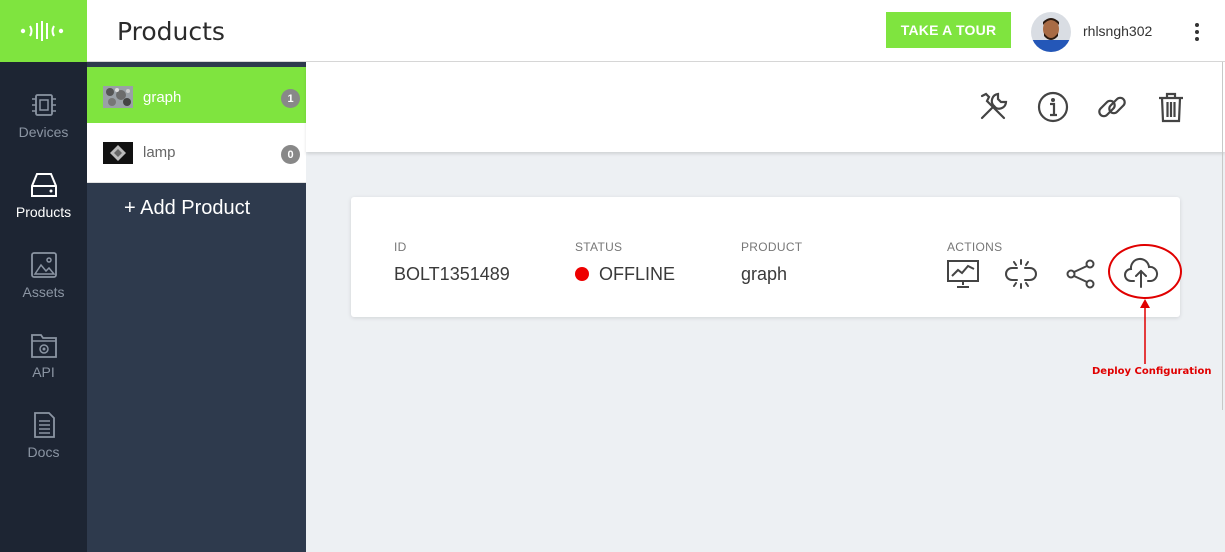 This screenshot has height=552, width=1225. Describe the element at coordinates (159, 152) in the screenshot. I see `product-name: lamp` at that location.